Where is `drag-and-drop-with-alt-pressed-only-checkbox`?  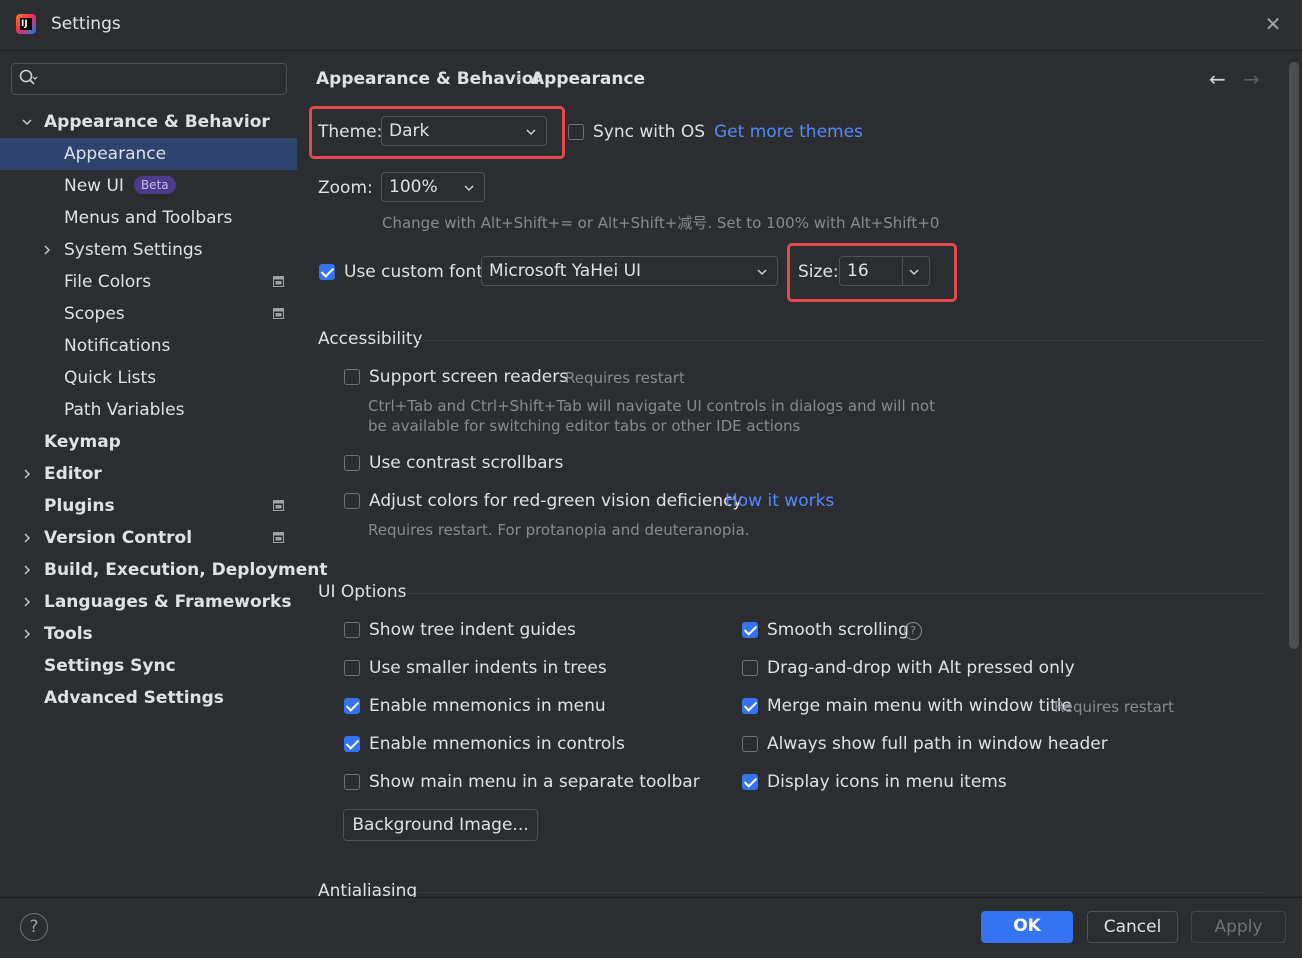 drag-and-drop-with-alt-pressed-only-checkbox is located at coordinates (750, 668).